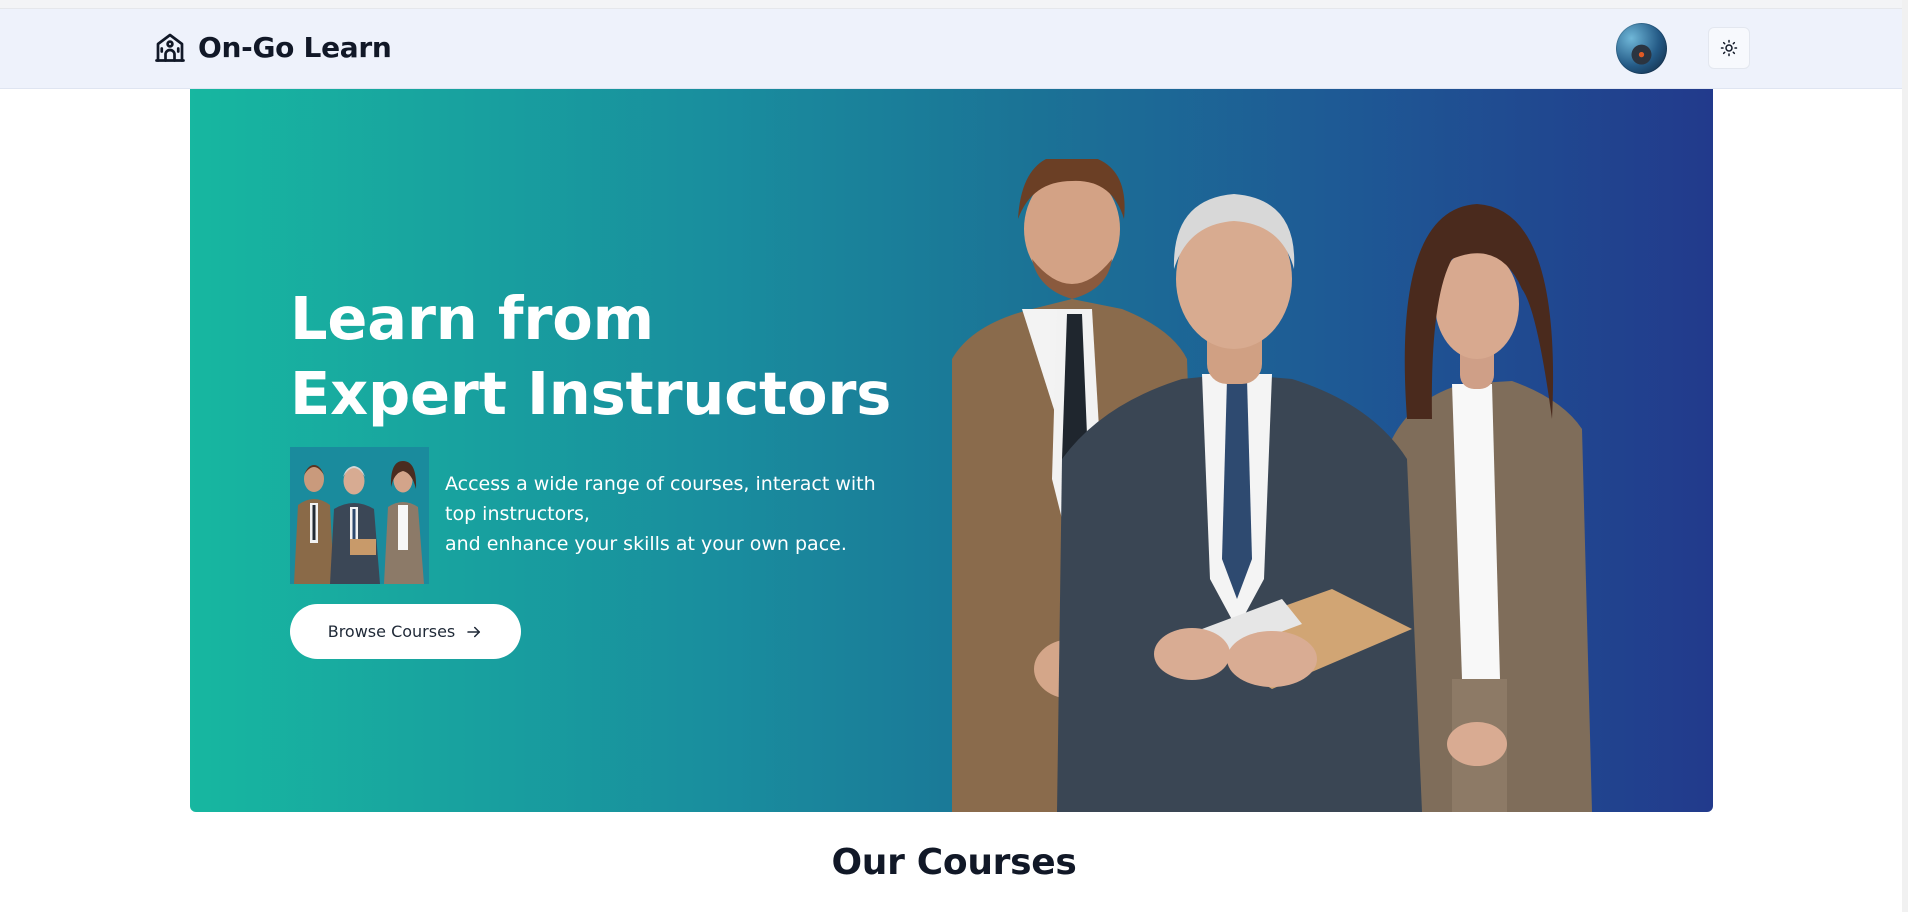 The height and width of the screenshot is (912, 1908). I want to click on navbar: On-Go Learn, so click(954, 49).